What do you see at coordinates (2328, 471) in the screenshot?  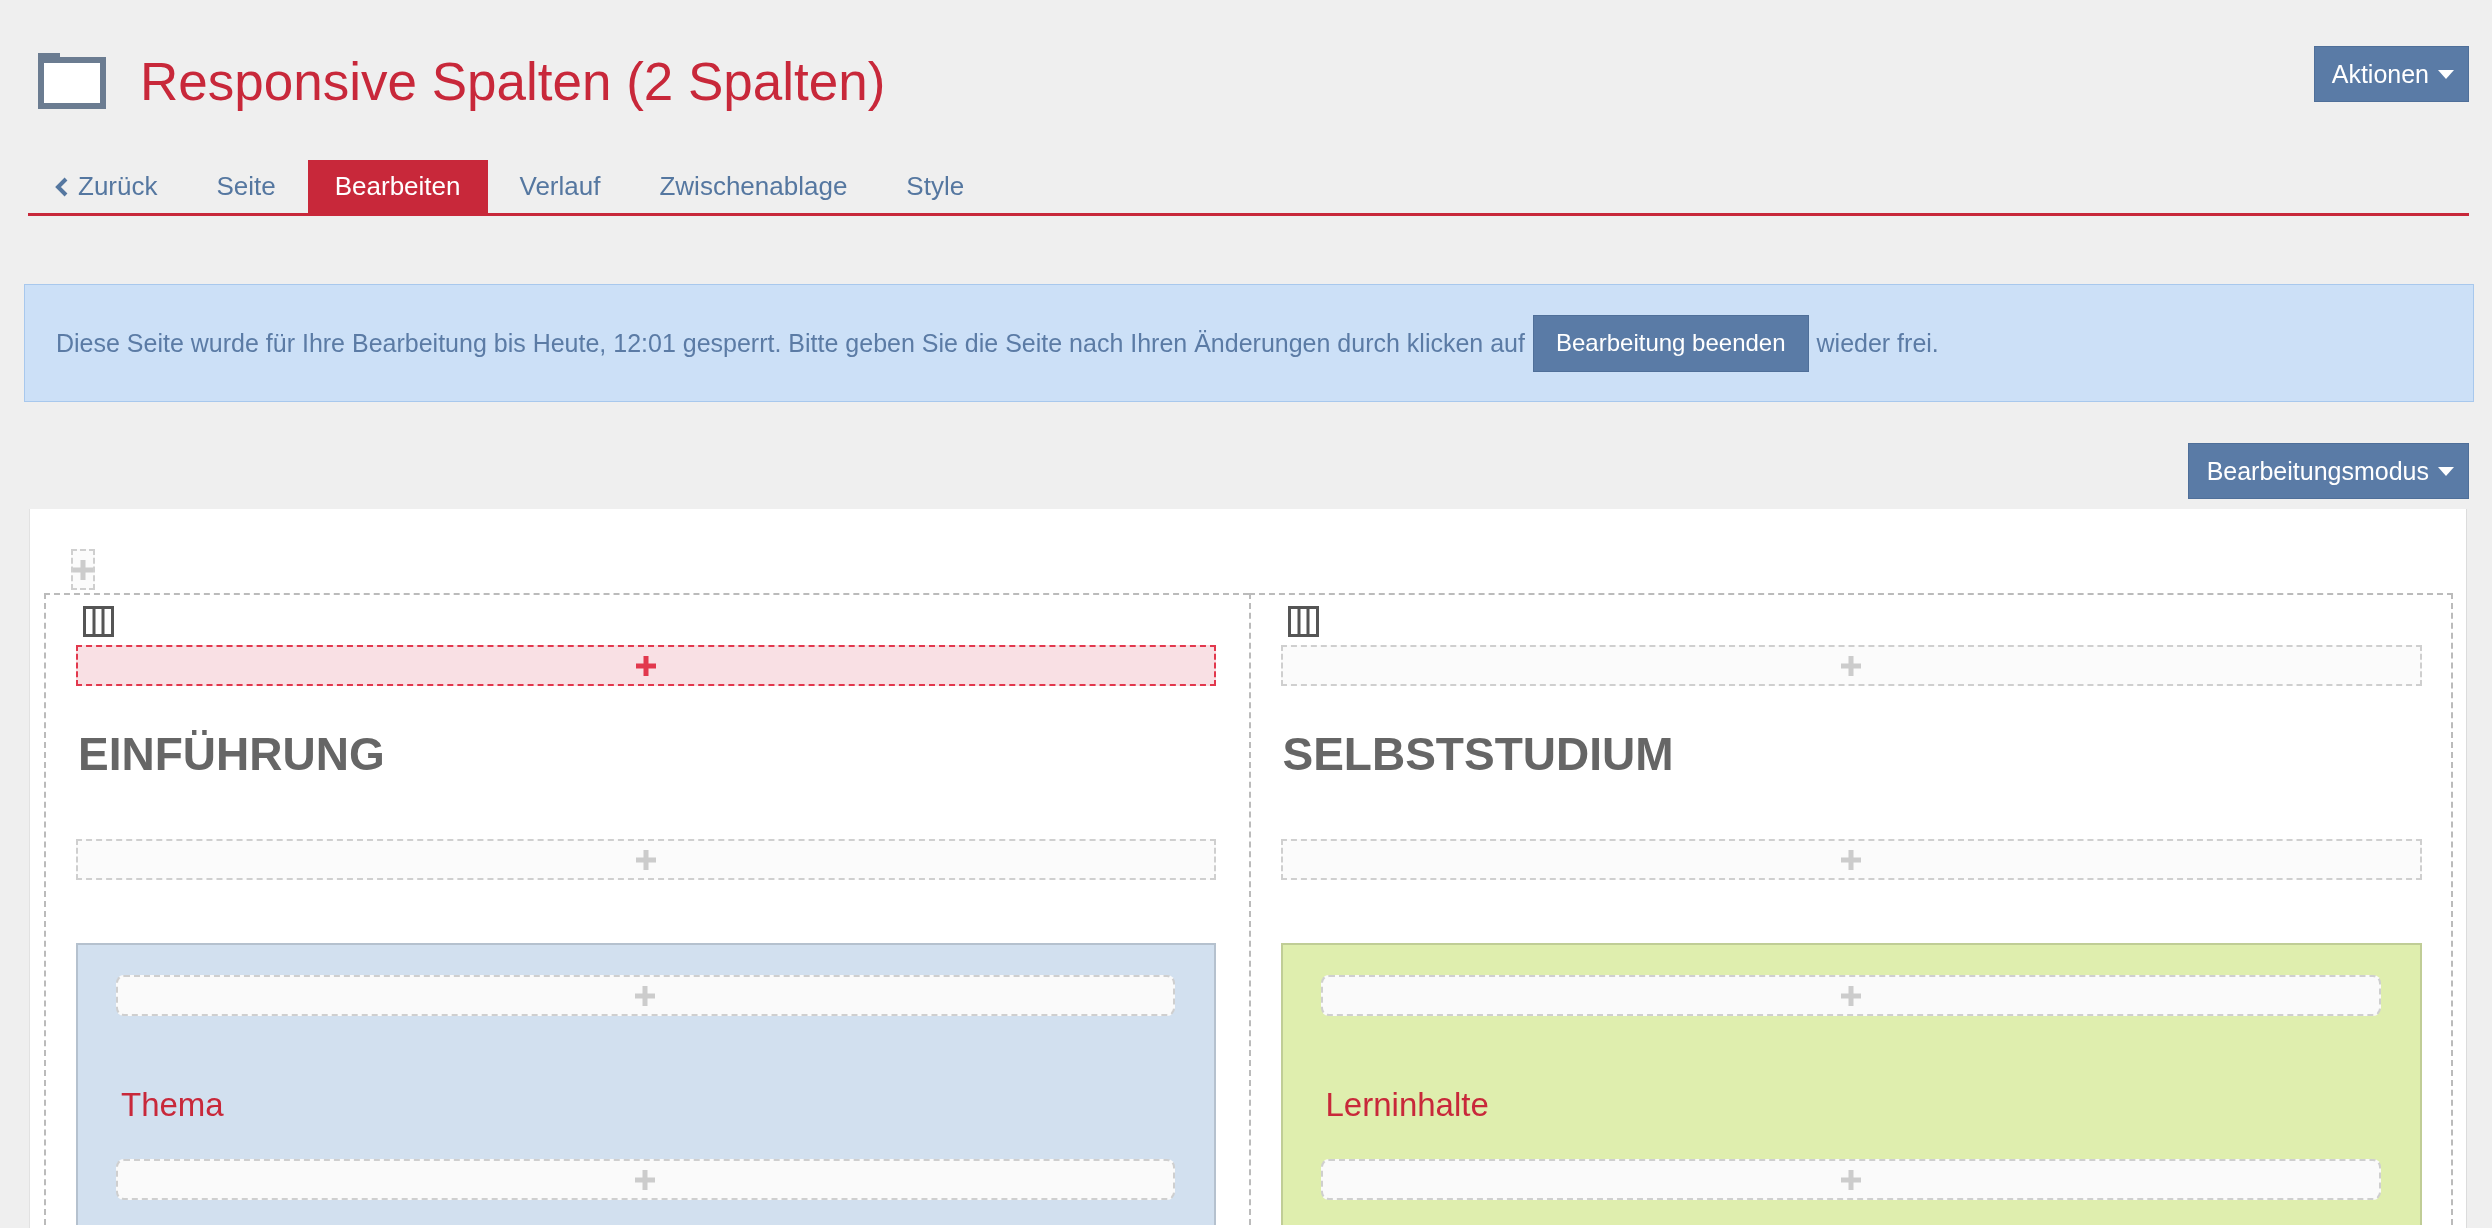 I see `edit-mode-button: Bearbeitungsmodus` at bounding box center [2328, 471].